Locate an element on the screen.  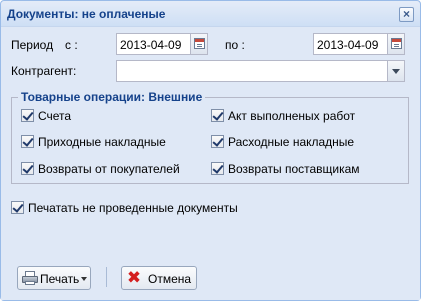
toolbar-separator is located at coordinates (106, 277).